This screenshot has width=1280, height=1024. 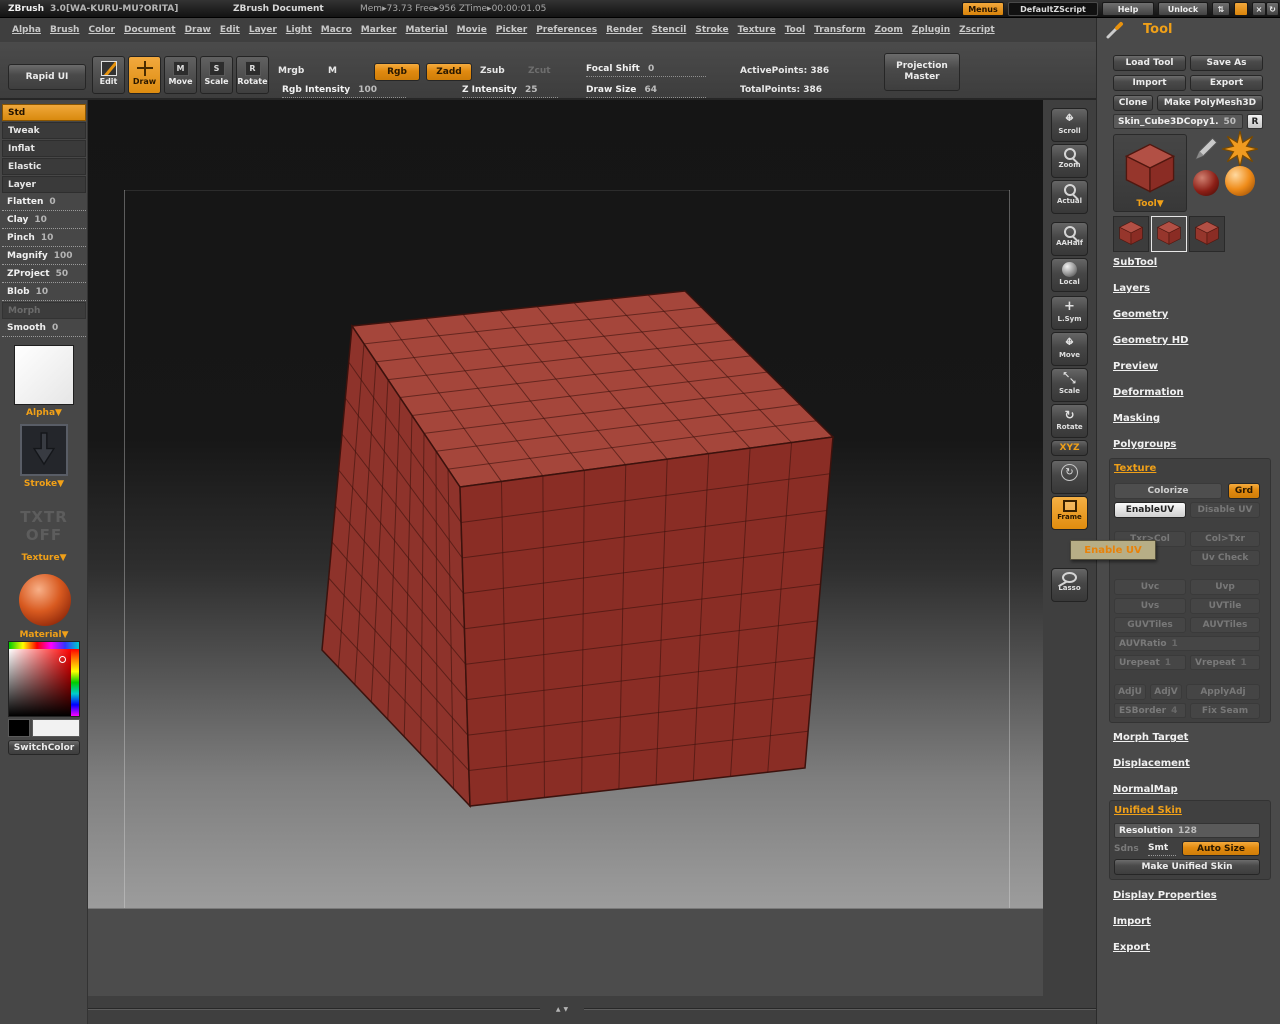 What do you see at coordinates (1069, 161) in the screenshot?
I see `xform-zoom-button: Zoom` at bounding box center [1069, 161].